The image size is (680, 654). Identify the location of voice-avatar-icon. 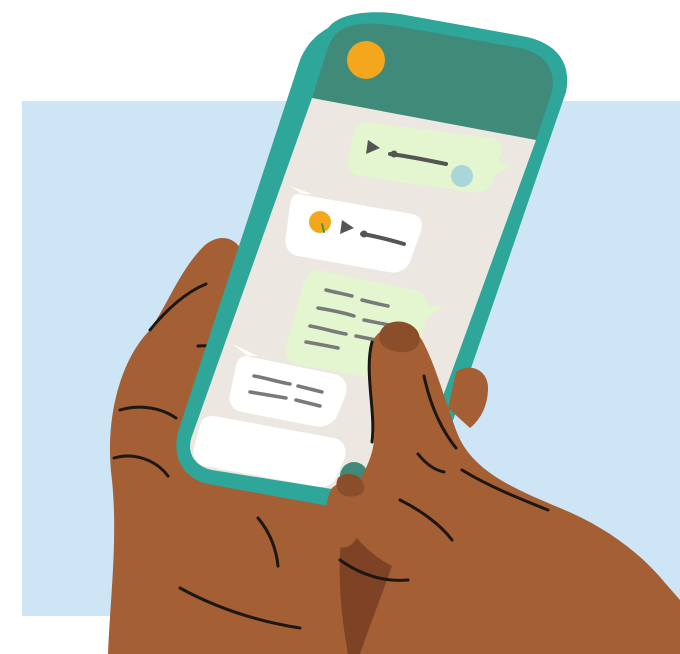
(462, 176).